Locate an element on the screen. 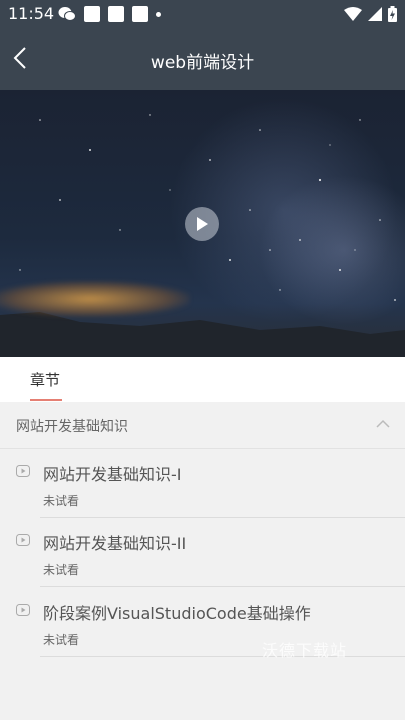 The height and width of the screenshot is (720, 405). notification-icons is located at coordinates (109, 14).